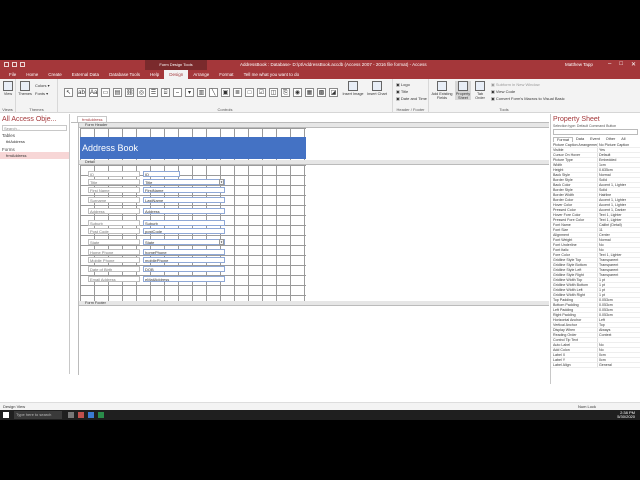 This screenshot has height=480, width=640. Describe the element at coordinates (161, 174) in the screenshot. I see `field-control: ID` at that location.